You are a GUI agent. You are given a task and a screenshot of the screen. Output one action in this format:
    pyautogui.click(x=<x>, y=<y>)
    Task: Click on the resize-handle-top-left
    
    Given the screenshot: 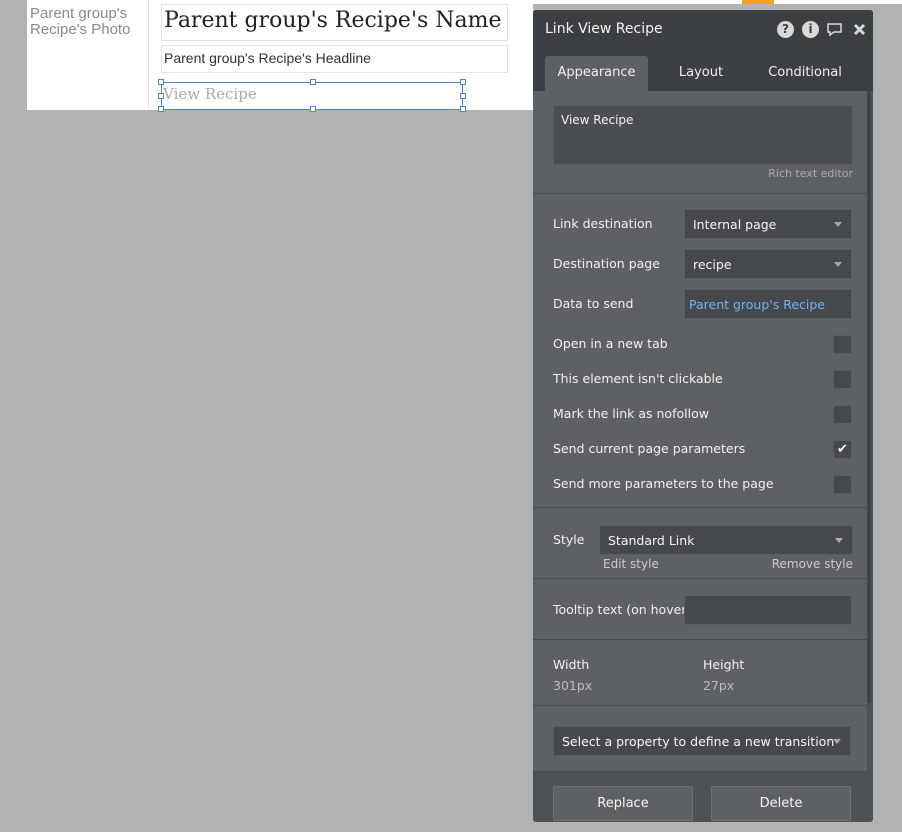 What is the action you would take?
    pyautogui.click(x=161, y=82)
    